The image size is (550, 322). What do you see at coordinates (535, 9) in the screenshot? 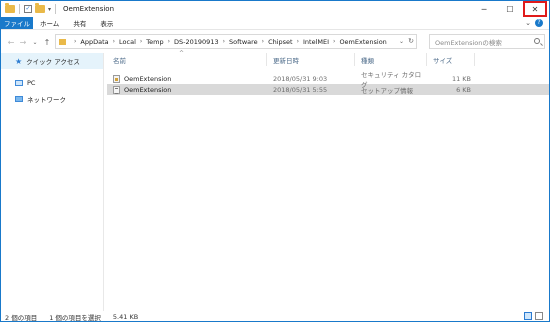
I see `close-button: ✕` at bounding box center [535, 9].